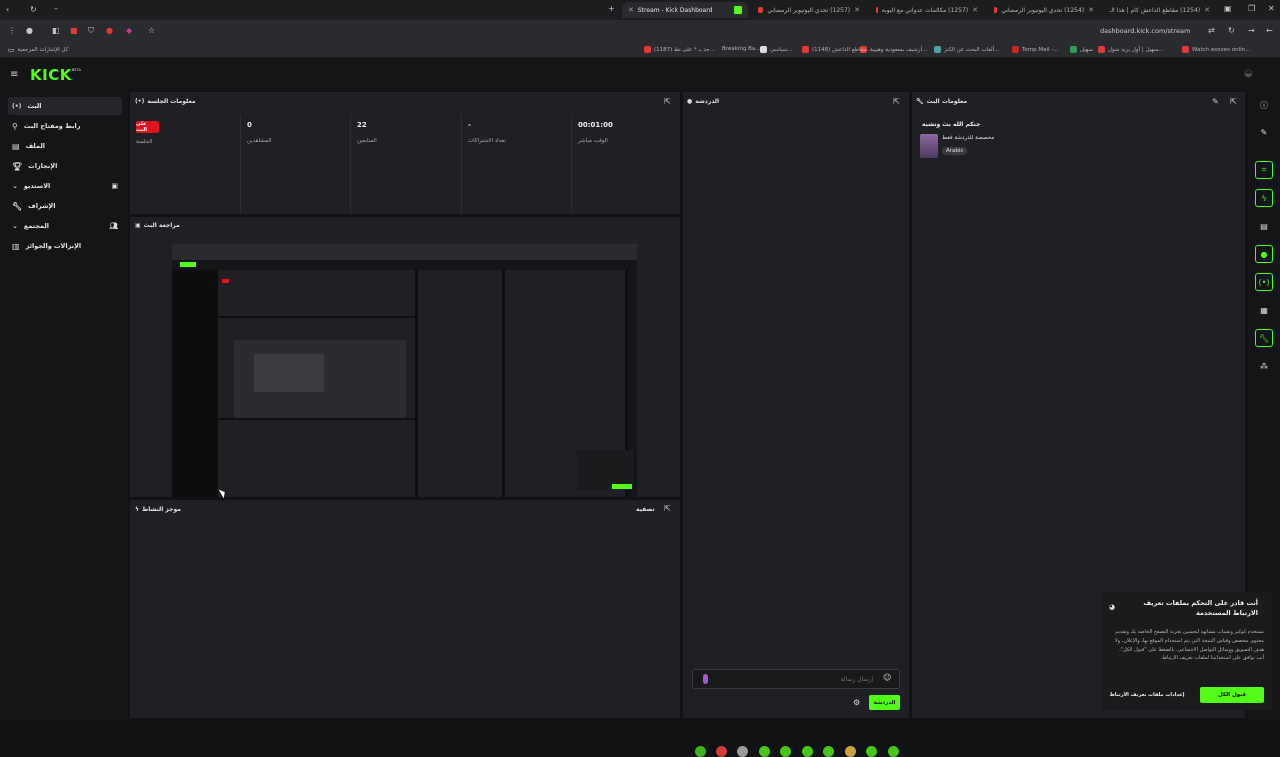 The height and width of the screenshot is (757, 1280). What do you see at coordinates (65, 186) in the screenshot?
I see `sidebar-item-studio: ⌄ الاستديو ▣` at bounding box center [65, 186].